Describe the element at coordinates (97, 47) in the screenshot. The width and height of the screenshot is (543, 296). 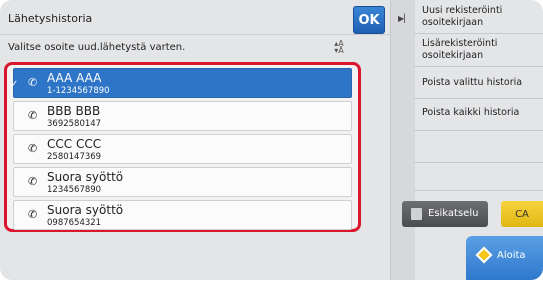
I see `instruction-text: Valitse osoite uud.lähetystä varten.` at that location.